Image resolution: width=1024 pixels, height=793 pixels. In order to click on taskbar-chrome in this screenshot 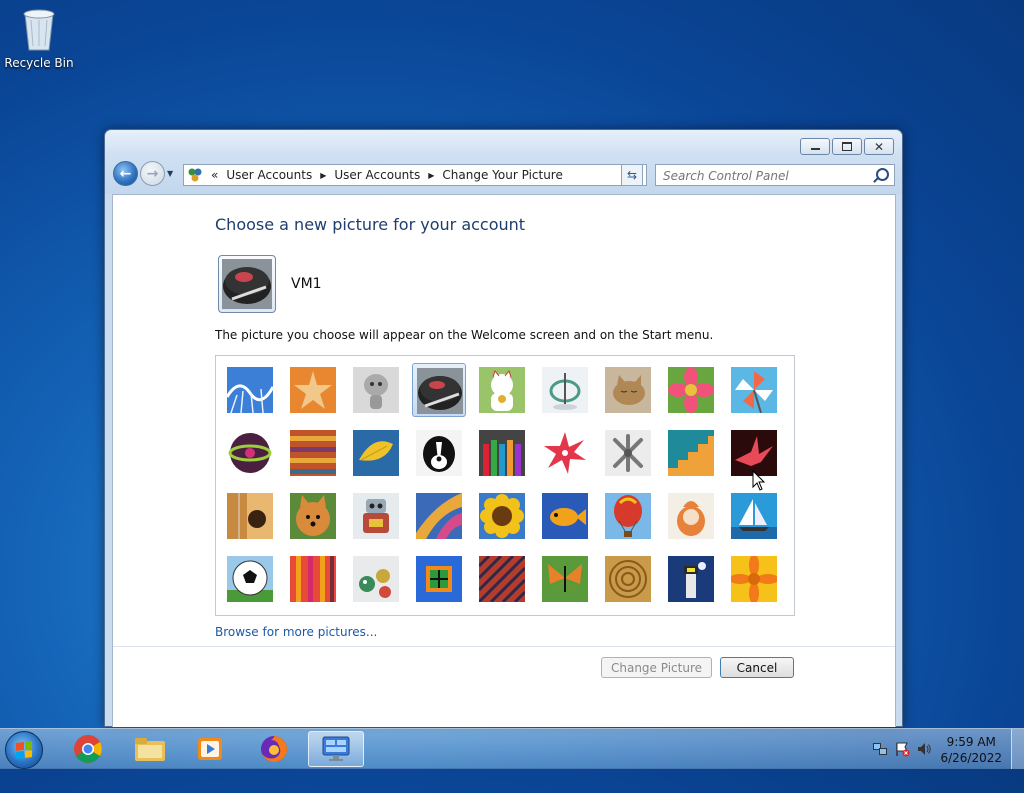, I will do `click(88, 749)`.